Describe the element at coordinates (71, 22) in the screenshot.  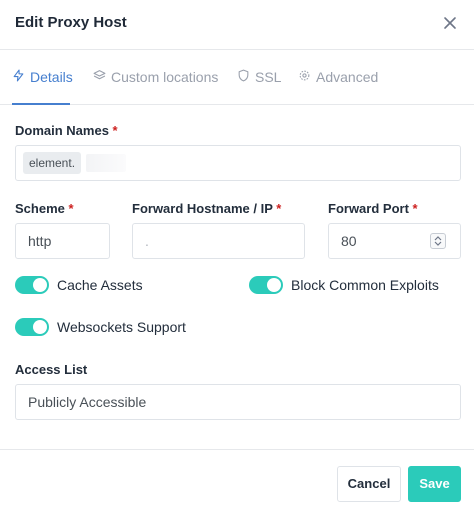
I see `modal-title: Edit Proxy Host` at that location.